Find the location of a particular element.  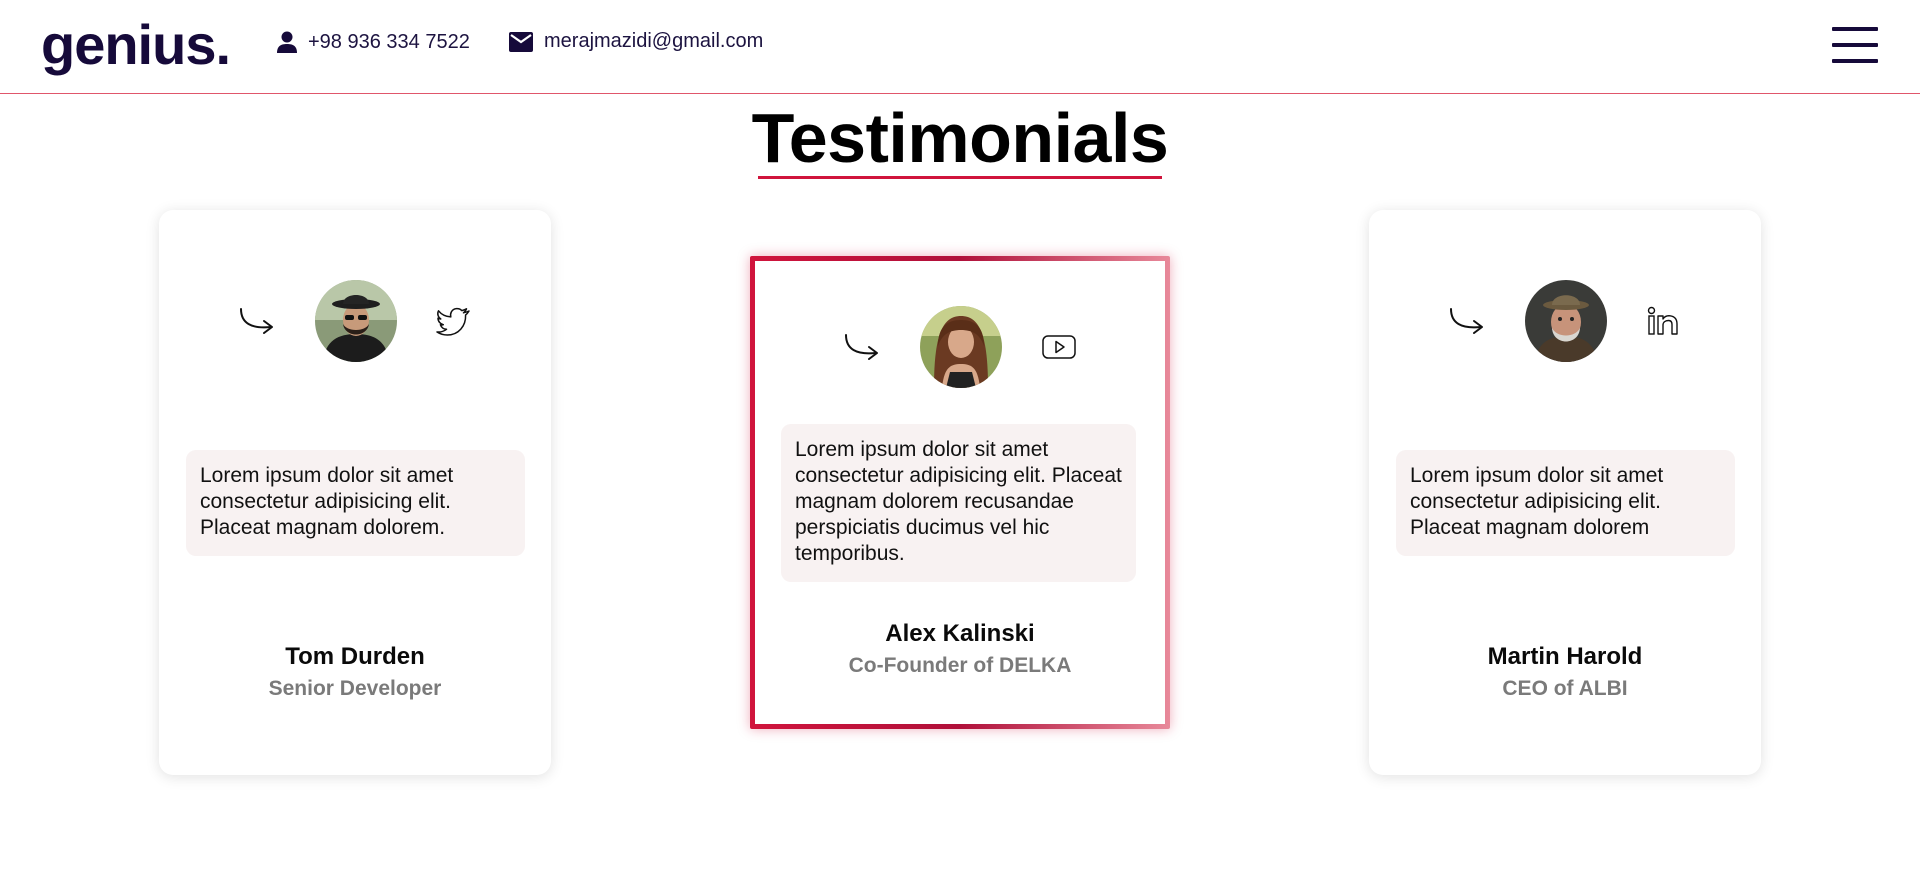

person-icon is located at coordinates (287, 42).